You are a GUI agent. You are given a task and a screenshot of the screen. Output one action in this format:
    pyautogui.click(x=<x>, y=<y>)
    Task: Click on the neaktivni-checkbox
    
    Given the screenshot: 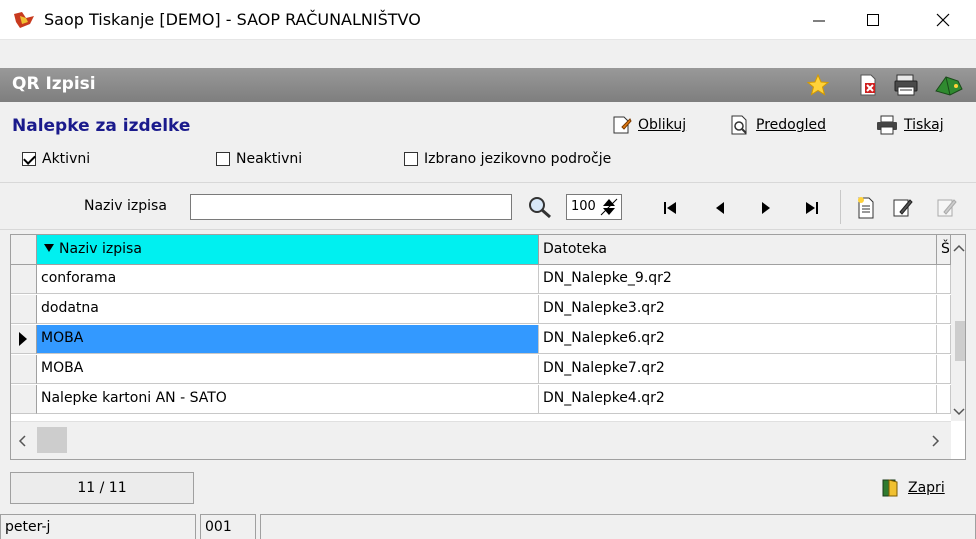 What is the action you would take?
    pyautogui.click(x=223, y=159)
    